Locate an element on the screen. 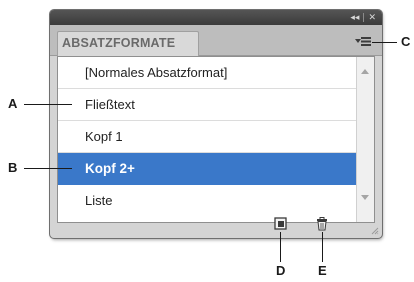 This screenshot has height=282, width=414. panel-footer is located at coordinates (216, 227).